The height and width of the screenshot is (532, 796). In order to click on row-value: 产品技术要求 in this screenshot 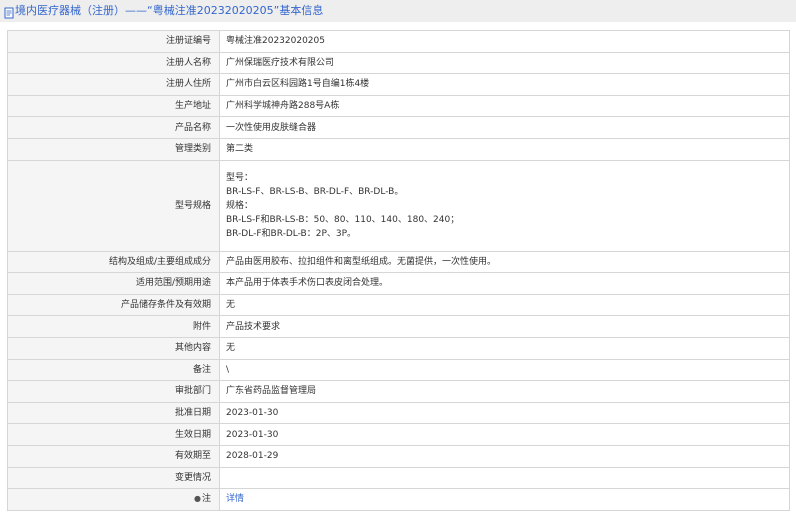, I will do `click(504, 326)`.